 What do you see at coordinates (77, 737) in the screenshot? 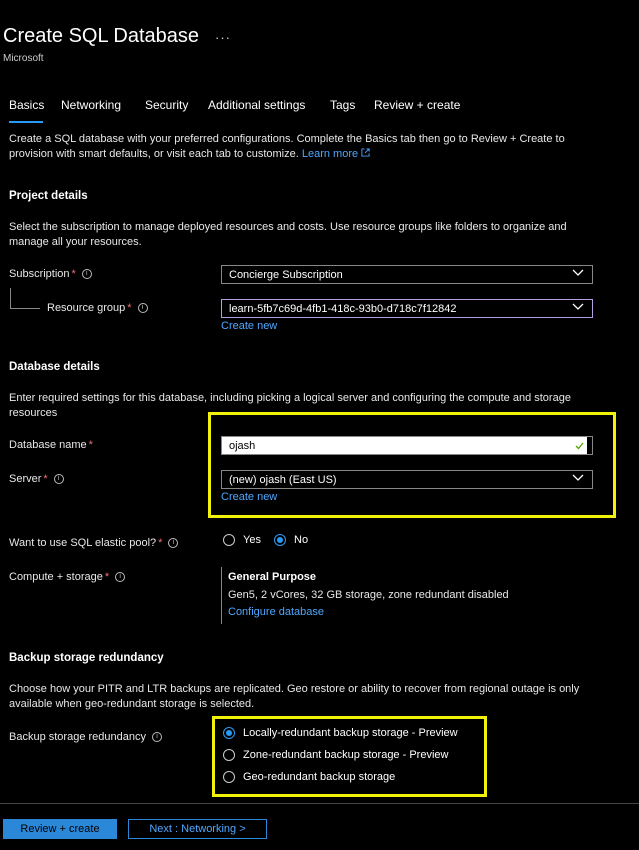
I see `backup-redundancy-label-text: Backup storage redundancy` at bounding box center [77, 737].